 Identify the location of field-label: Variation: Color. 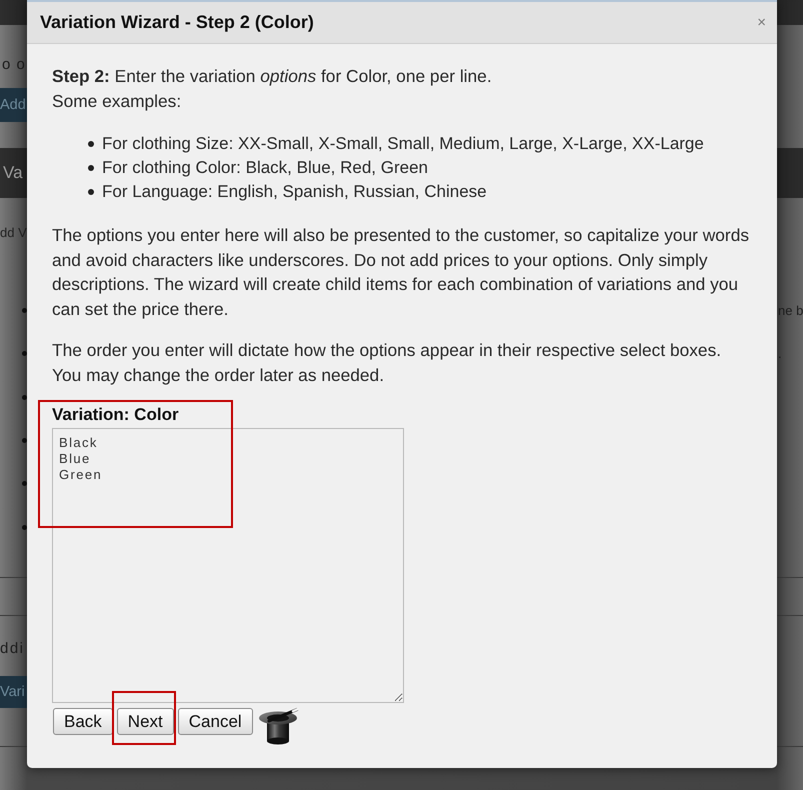
(116, 415).